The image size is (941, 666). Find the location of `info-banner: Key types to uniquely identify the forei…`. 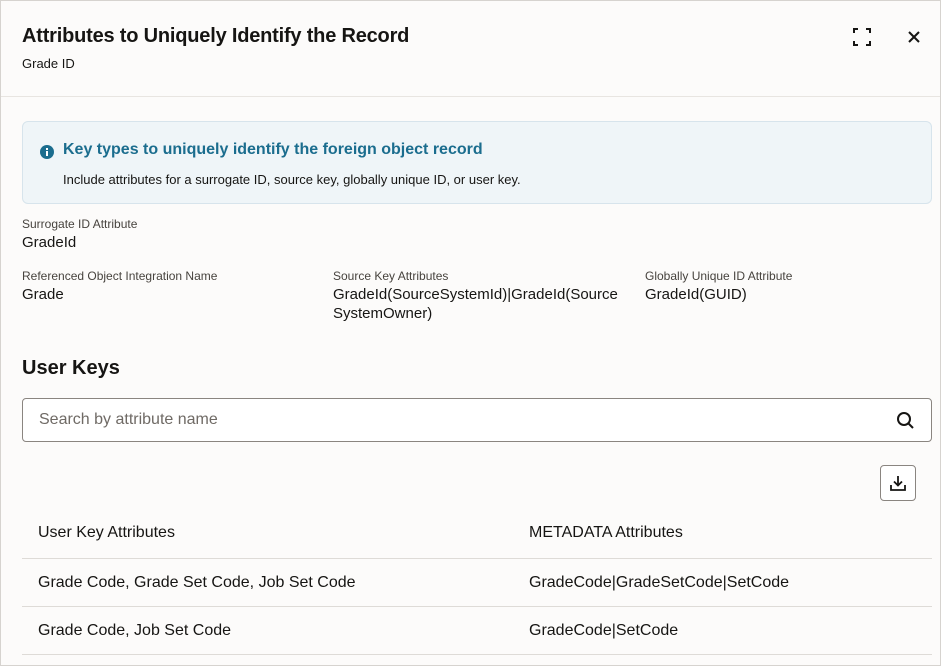

info-banner: Key types to uniquely identify the forei… is located at coordinates (477, 162).